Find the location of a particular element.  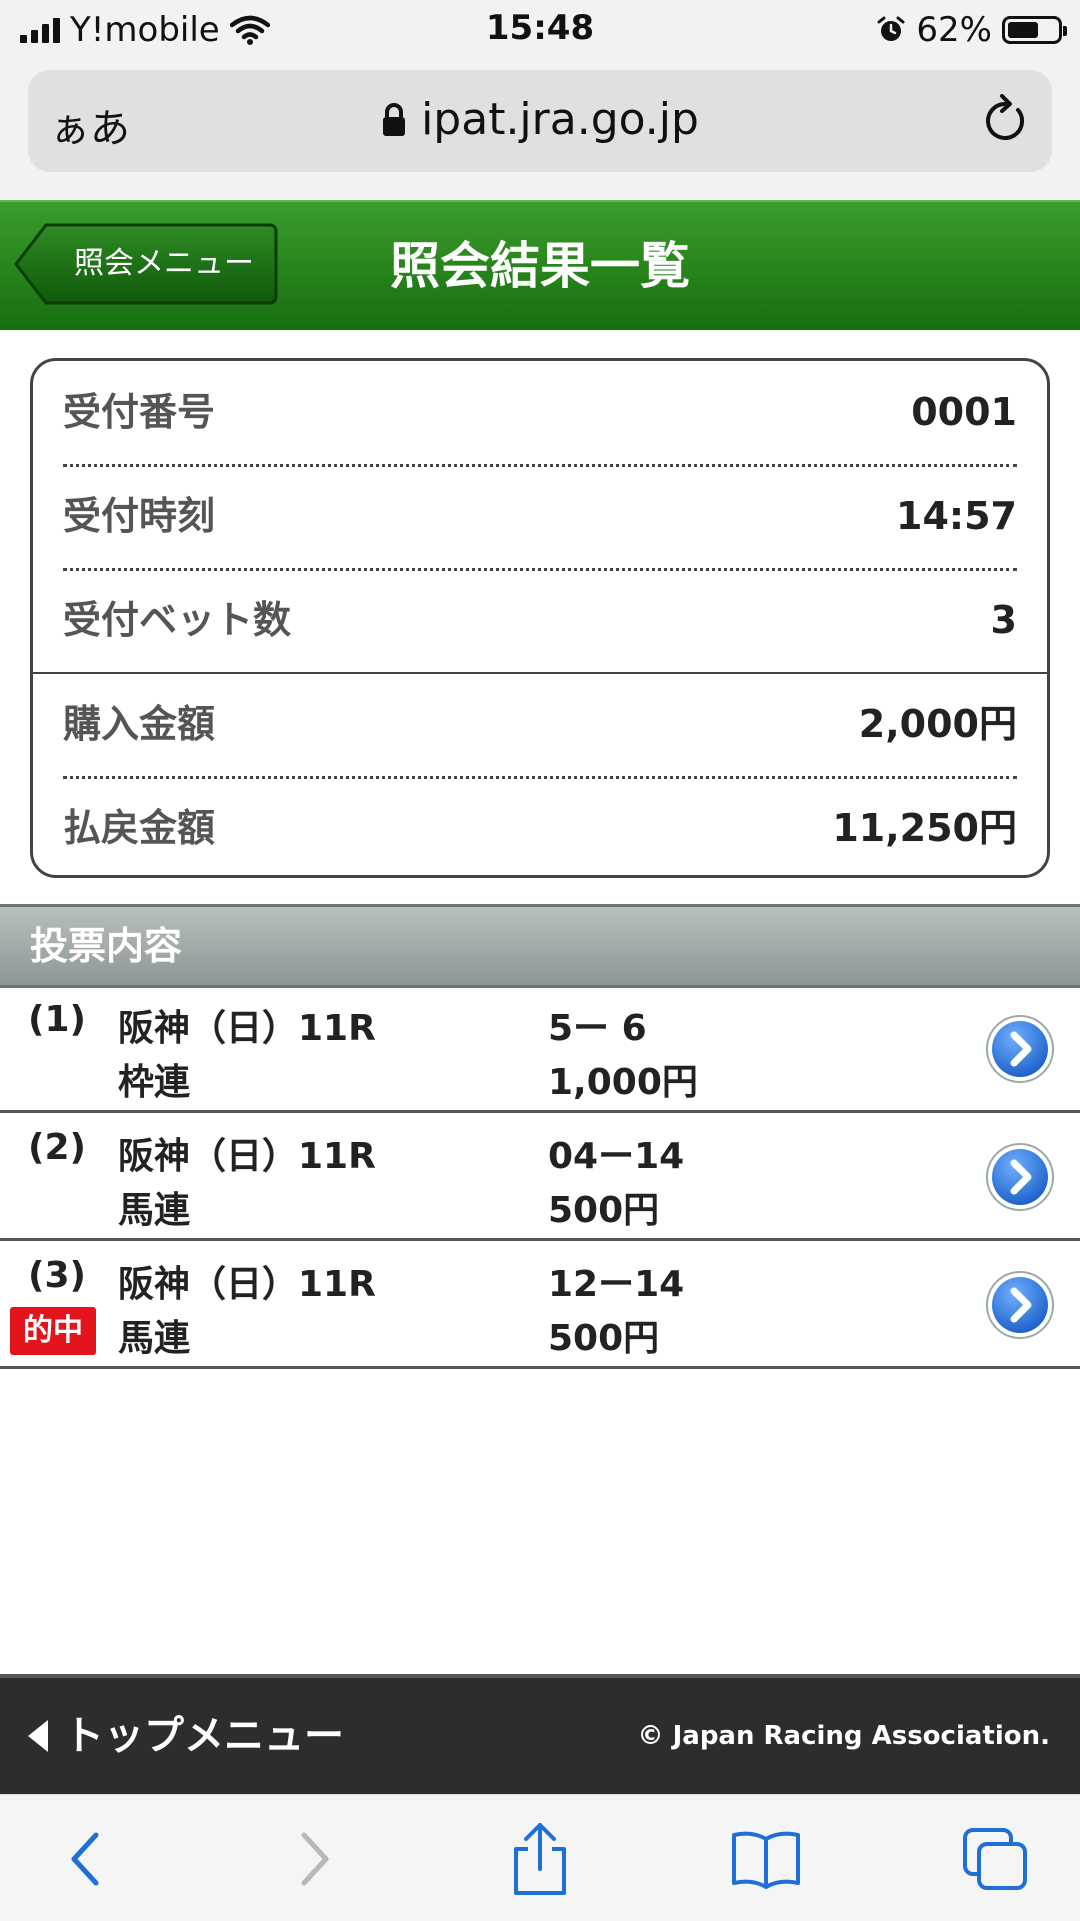

summary-row: 払戻金額 11,250円 is located at coordinates (540, 826).